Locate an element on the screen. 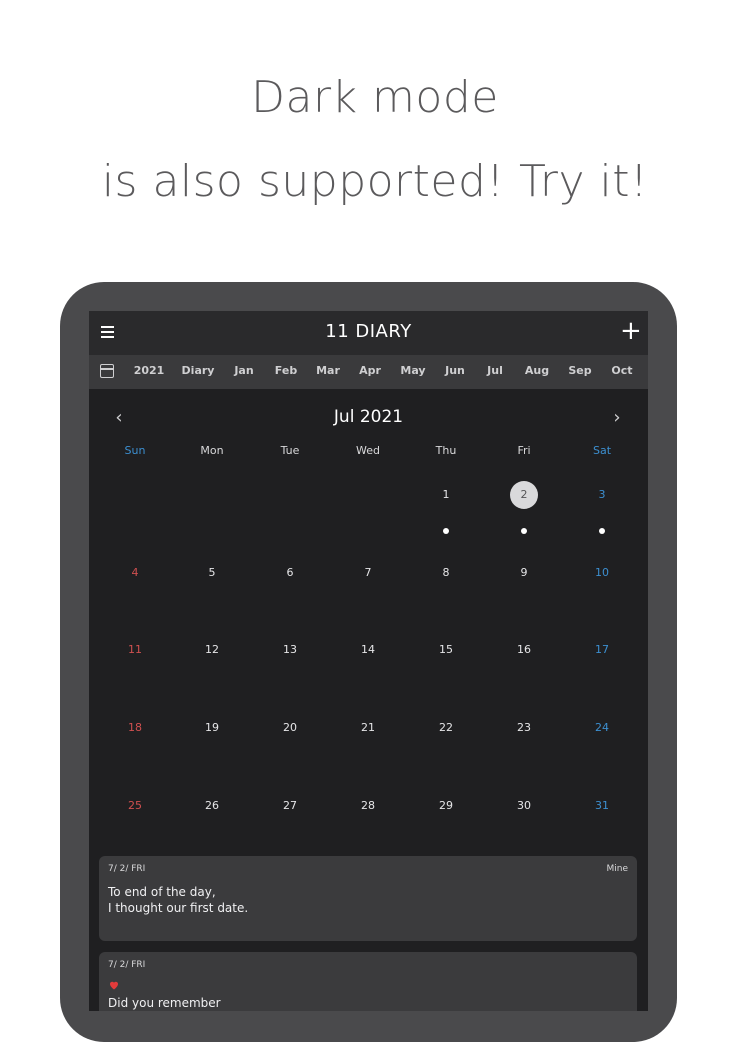 The image size is (750, 1042). strip-item: Jan is located at coordinates (243, 370).